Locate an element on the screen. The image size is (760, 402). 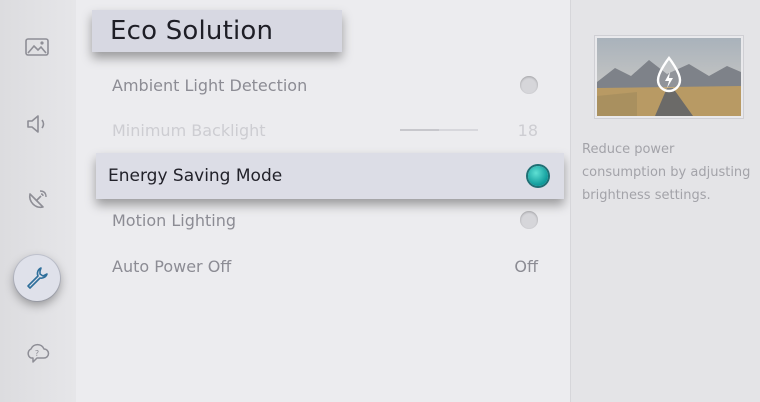
min-backlight-control: 18 is located at coordinates (468, 130).